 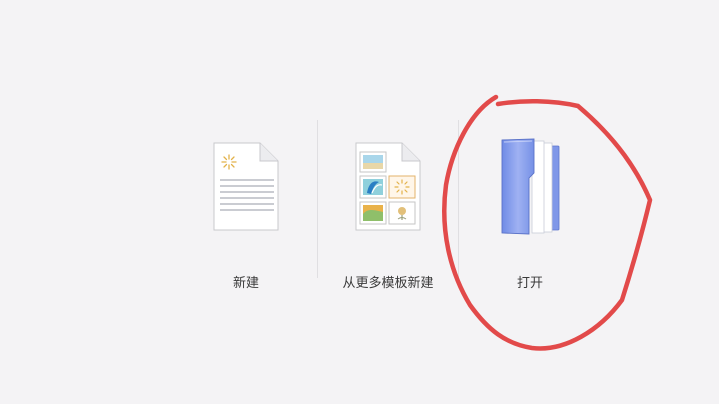 I want to click on folder-icon, so click(x=530, y=186).